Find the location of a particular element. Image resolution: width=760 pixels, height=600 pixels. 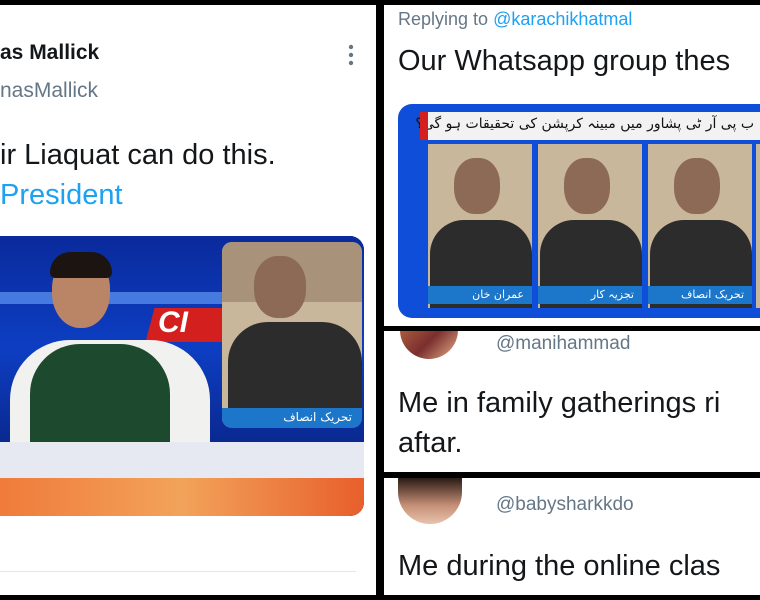

inset-person-head is located at coordinates (280, 287).